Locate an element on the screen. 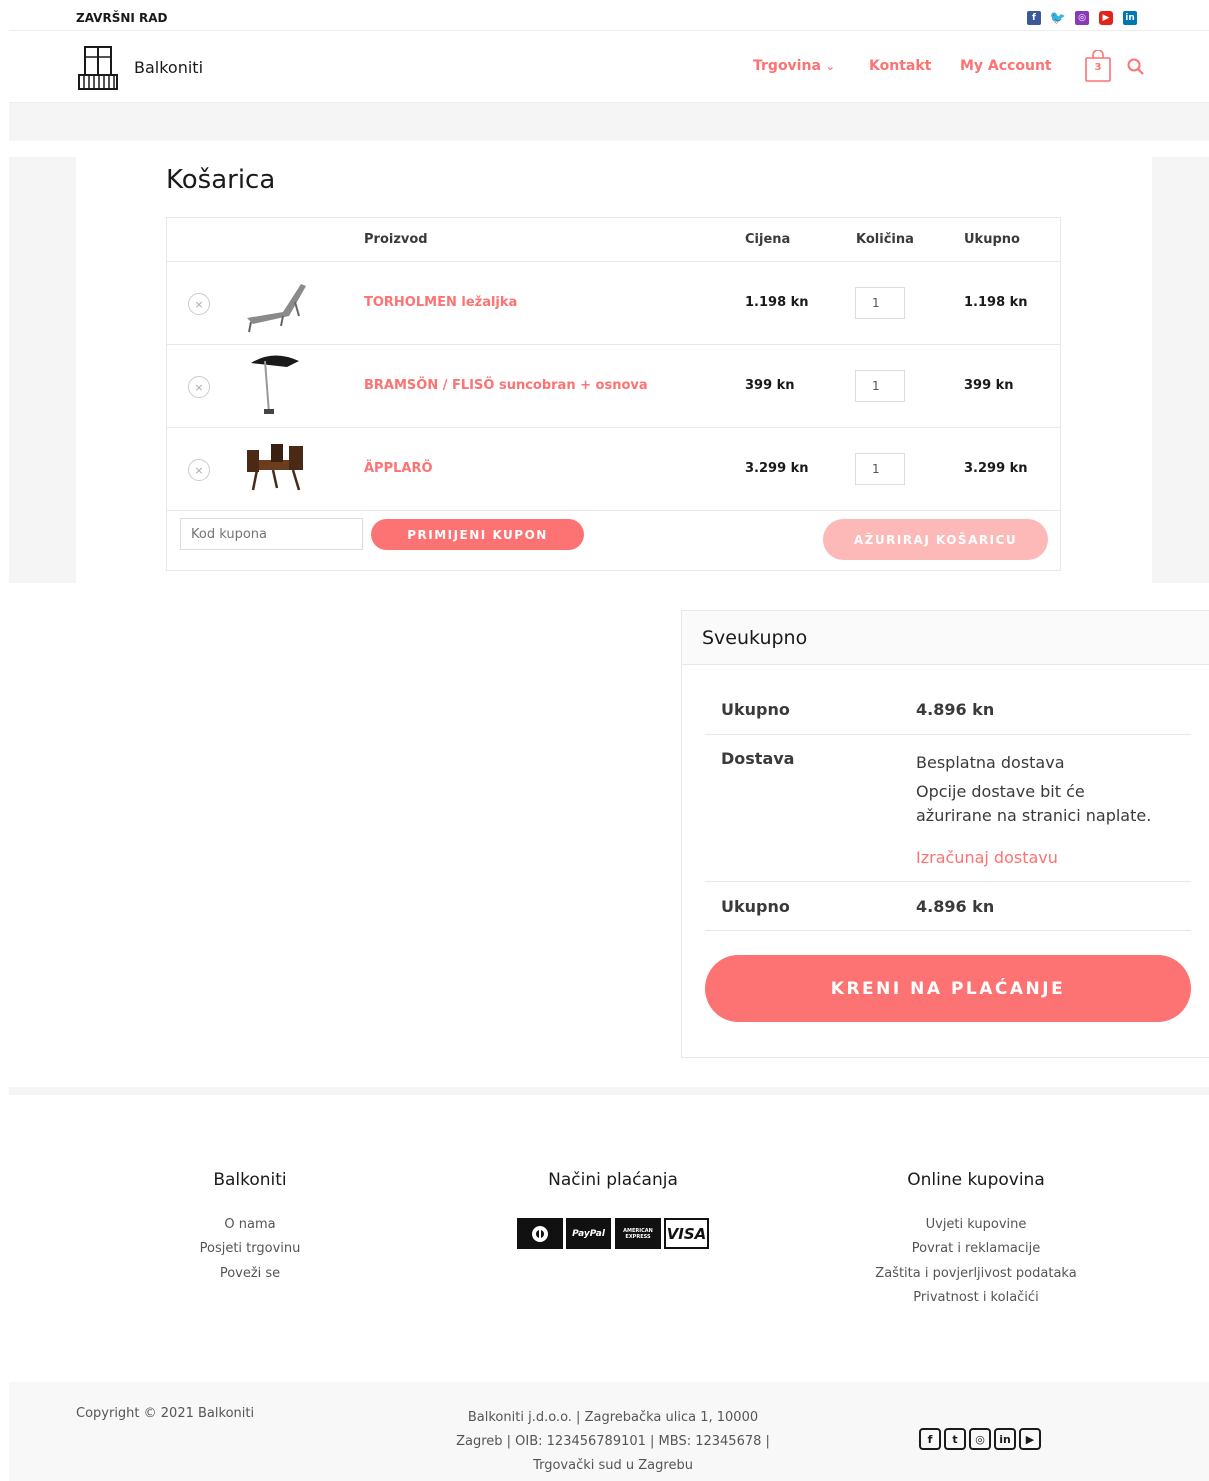 The height and width of the screenshot is (1481, 1209). diners-club-icon is located at coordinates (540, 1233).